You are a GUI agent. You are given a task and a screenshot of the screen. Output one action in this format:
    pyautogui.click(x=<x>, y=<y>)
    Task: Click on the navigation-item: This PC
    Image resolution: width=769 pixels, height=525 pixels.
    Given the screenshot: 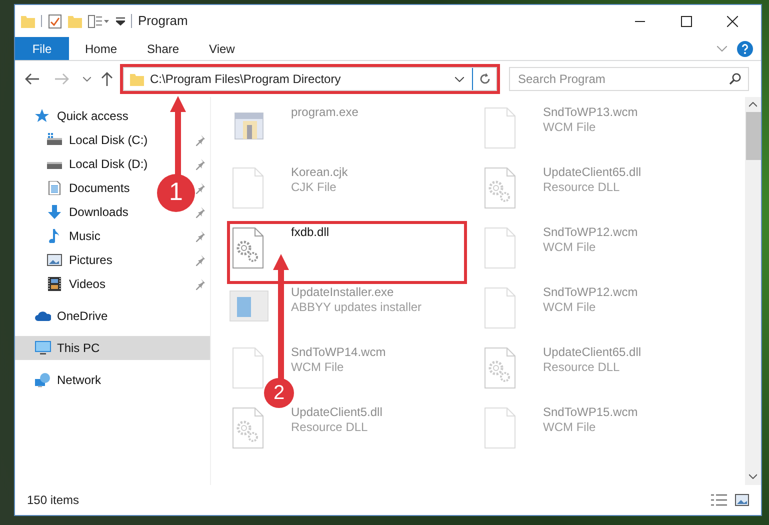 What is the action you would take?
    pyautogui.click(x=67, y=348)
    